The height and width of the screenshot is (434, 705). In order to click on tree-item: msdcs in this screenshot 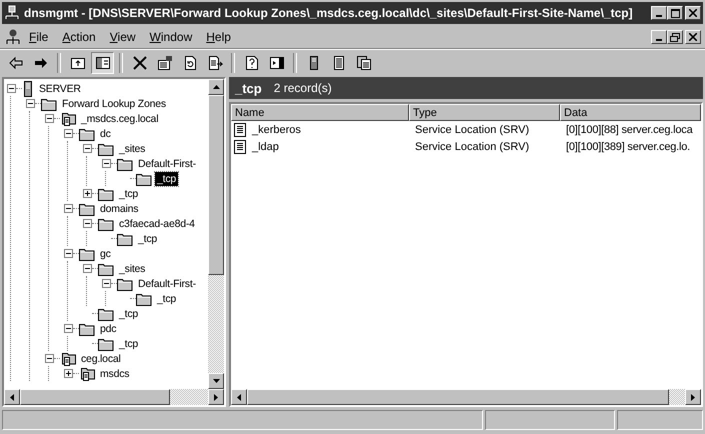, I will do `click(115, 373)`.